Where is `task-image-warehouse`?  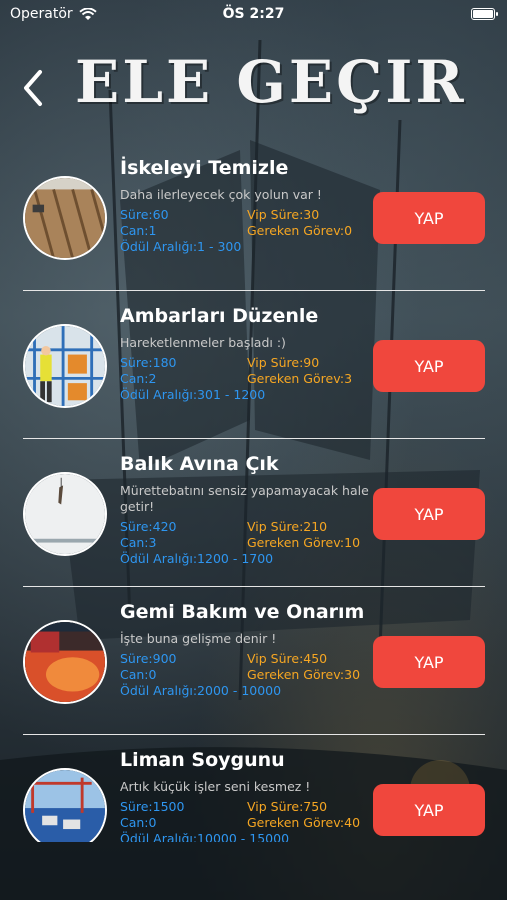 task-image-warehouse is located at coordinates (65, 366).